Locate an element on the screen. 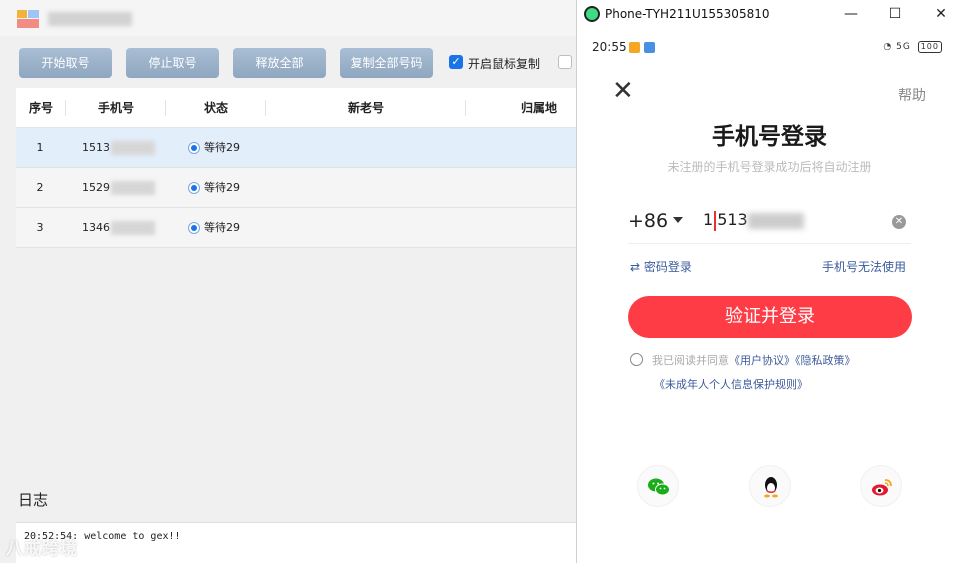  row-index: 1 is located at coordinates (40, 147).